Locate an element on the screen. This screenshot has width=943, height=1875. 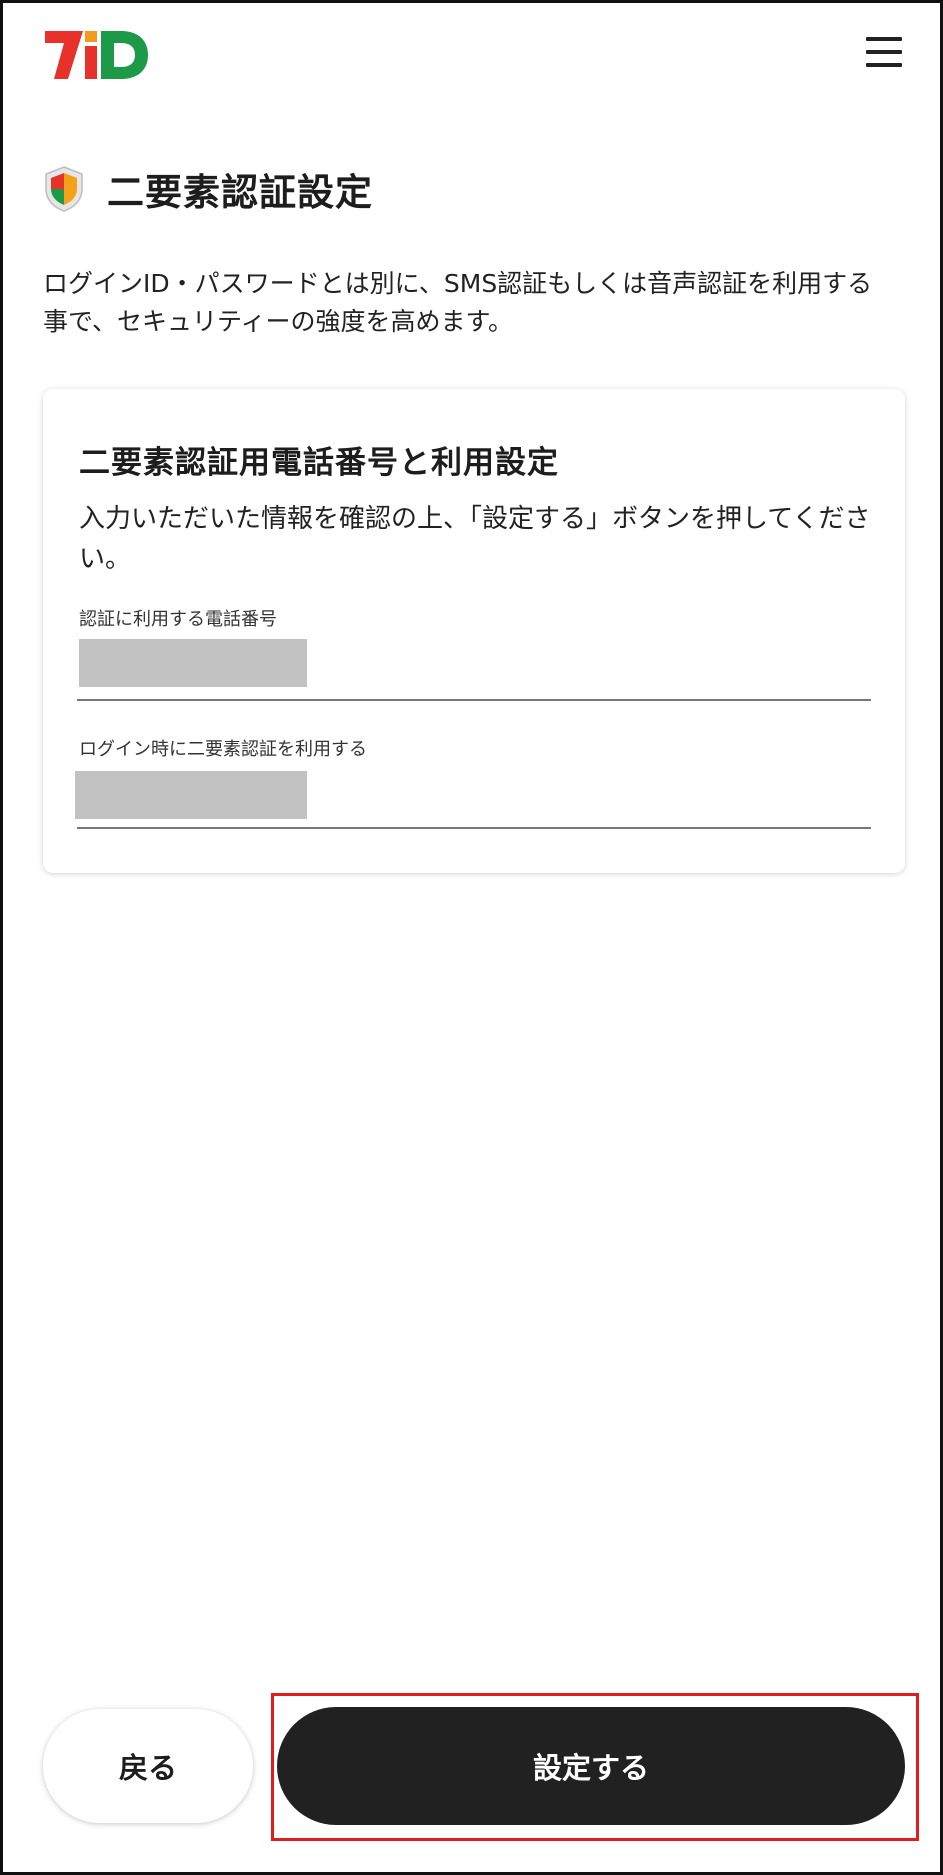
phone-number-label: 認証に利用する電話番号 is located at coordinates (178, 619).